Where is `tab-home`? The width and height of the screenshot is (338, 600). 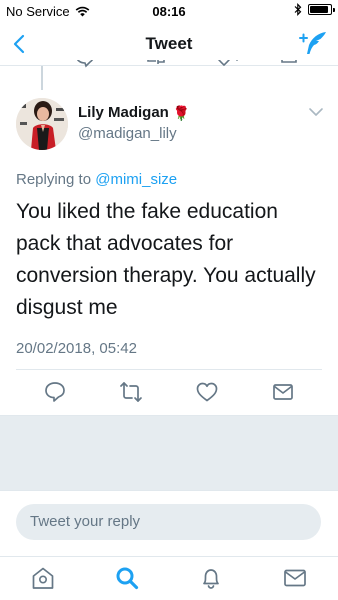
tab-home is located at coordinates (43, 578).